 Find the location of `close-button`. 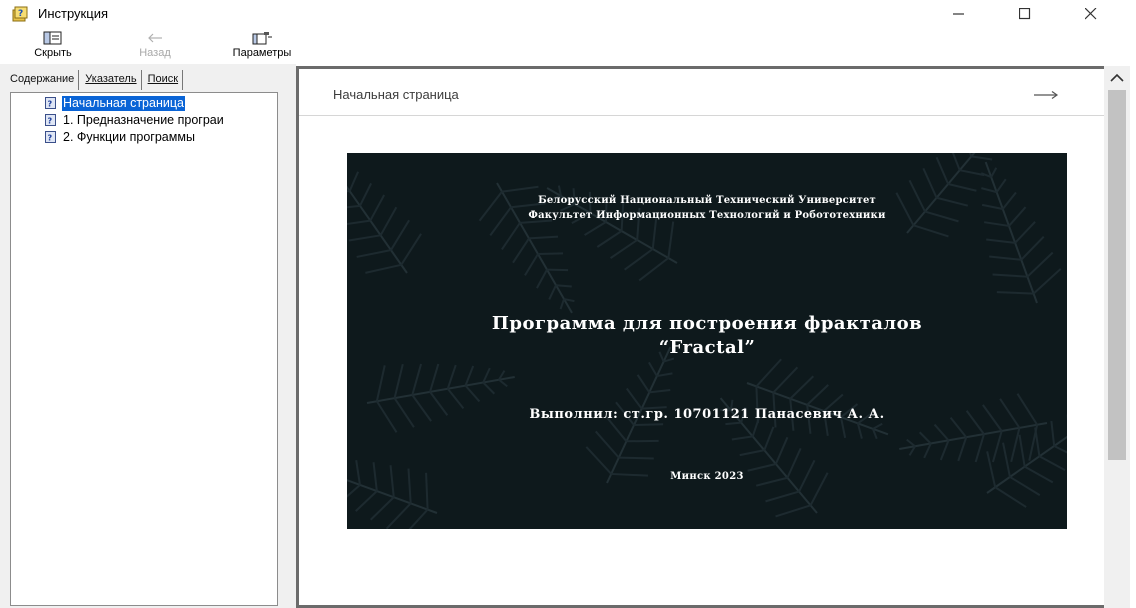

close-button is located at coordinates (1091, 14).